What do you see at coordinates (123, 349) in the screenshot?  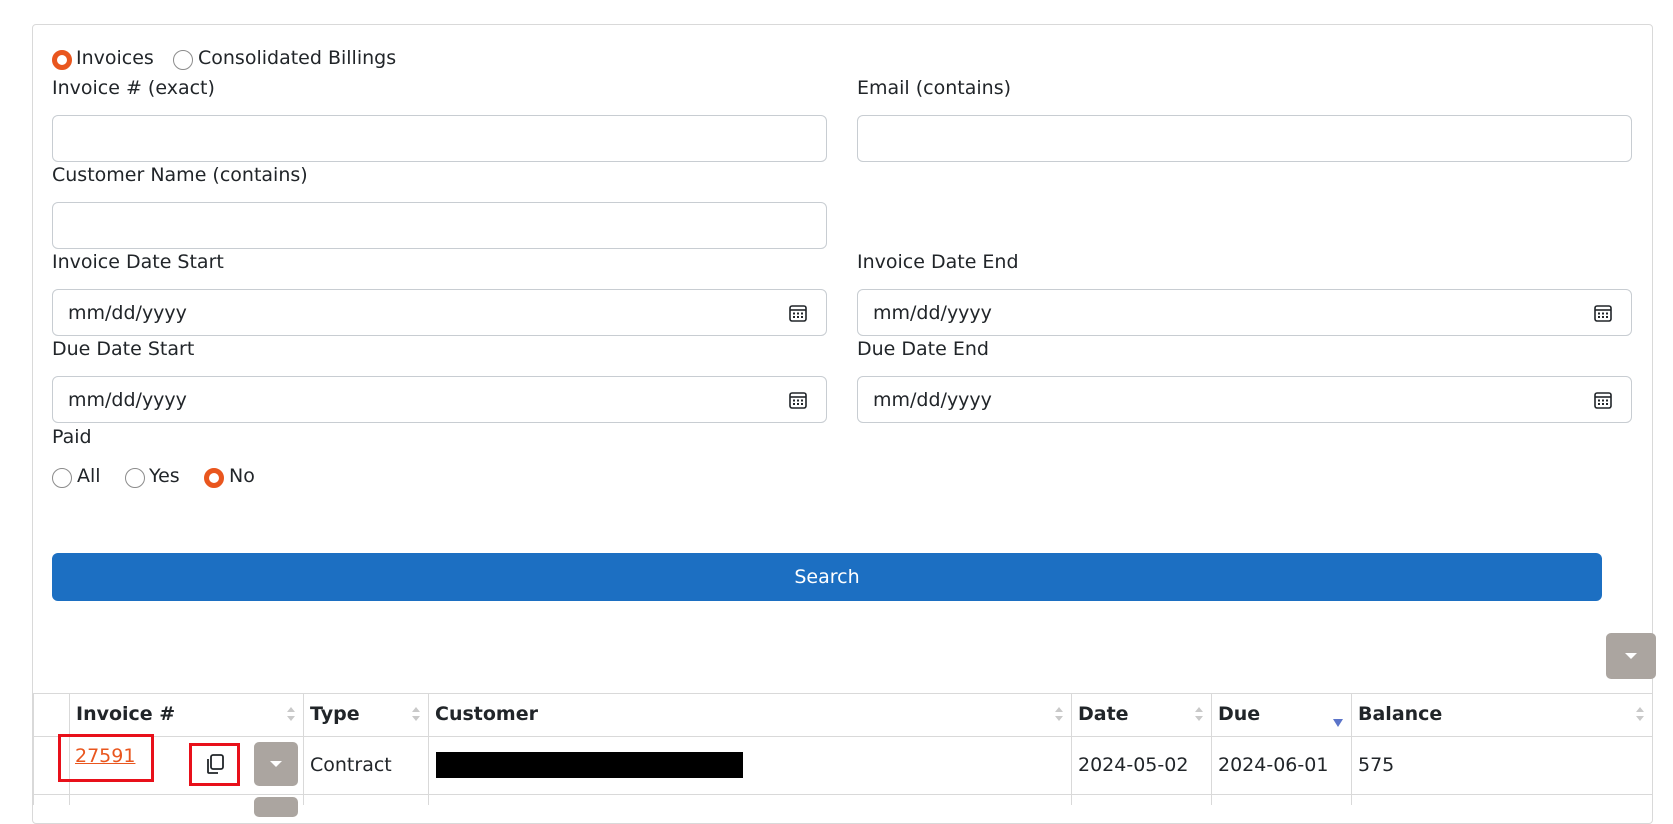 I see `due-date-start-label: Due Date Start` at bounding box center [123, 349].